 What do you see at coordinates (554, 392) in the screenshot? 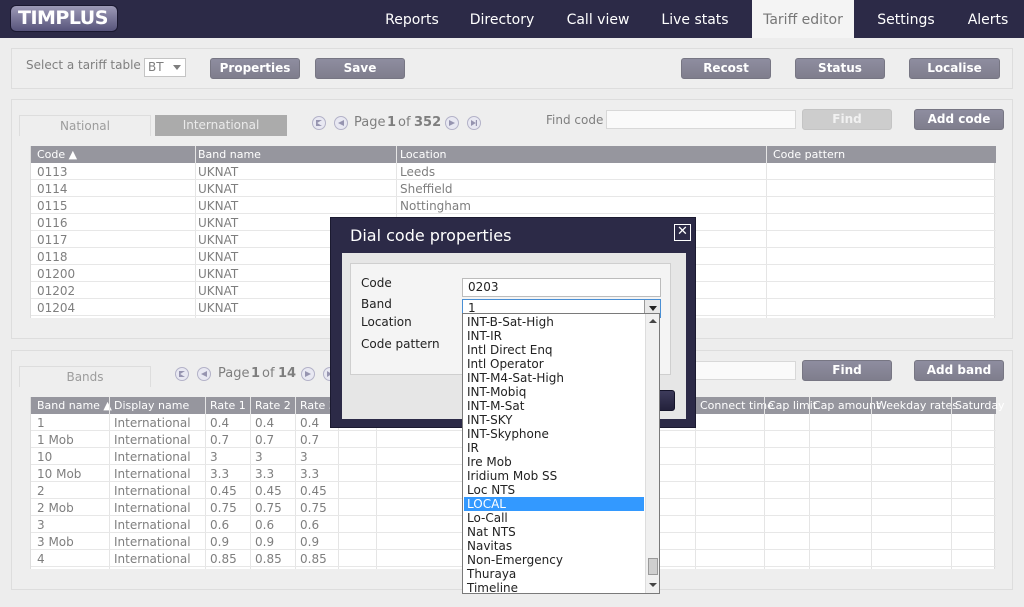
I see `band-option: INT-Mobiq` at bounding box center [554, 392].